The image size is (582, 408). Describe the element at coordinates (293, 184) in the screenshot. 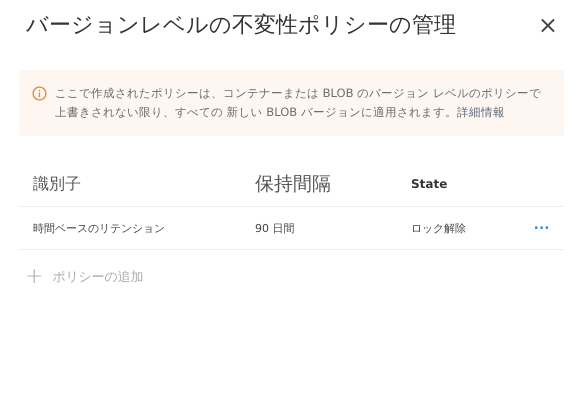

I see `column-header: 保持間隔` at that location.